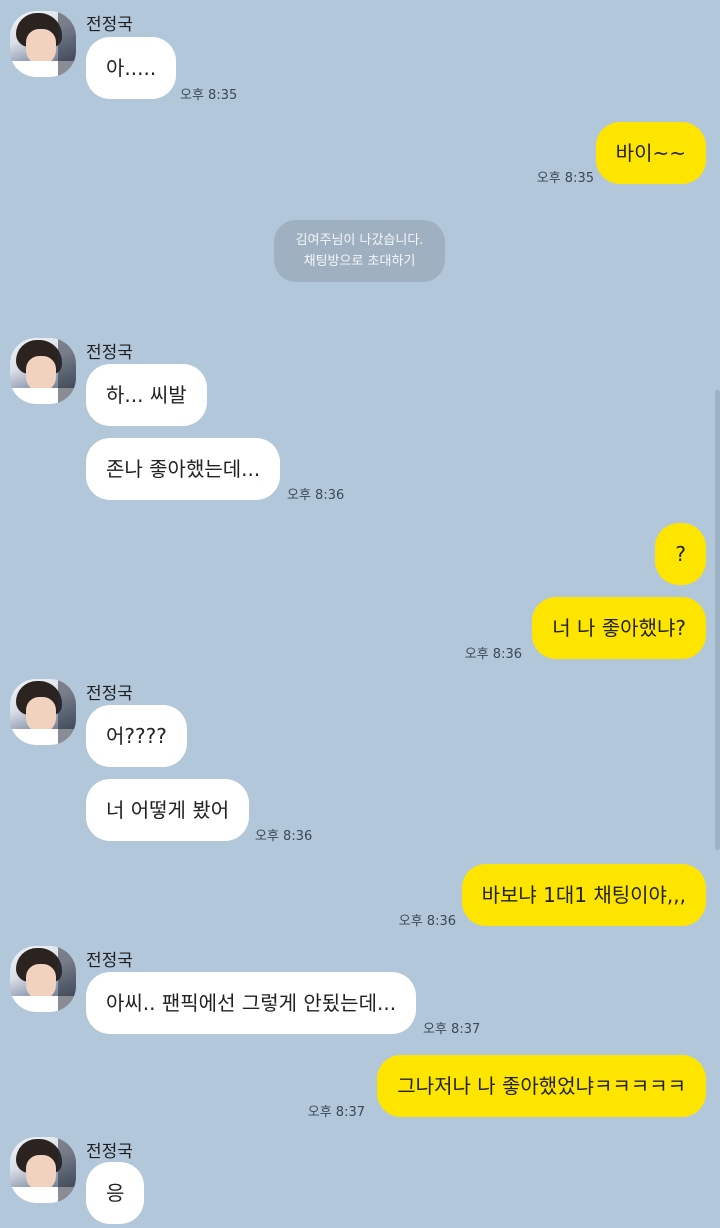 The height and width of the screenshot is (1228, 720). Describe the element at coordinates (650, 153) in the screenshot. I see `message-bubble-mine: 바이~~` at that location.